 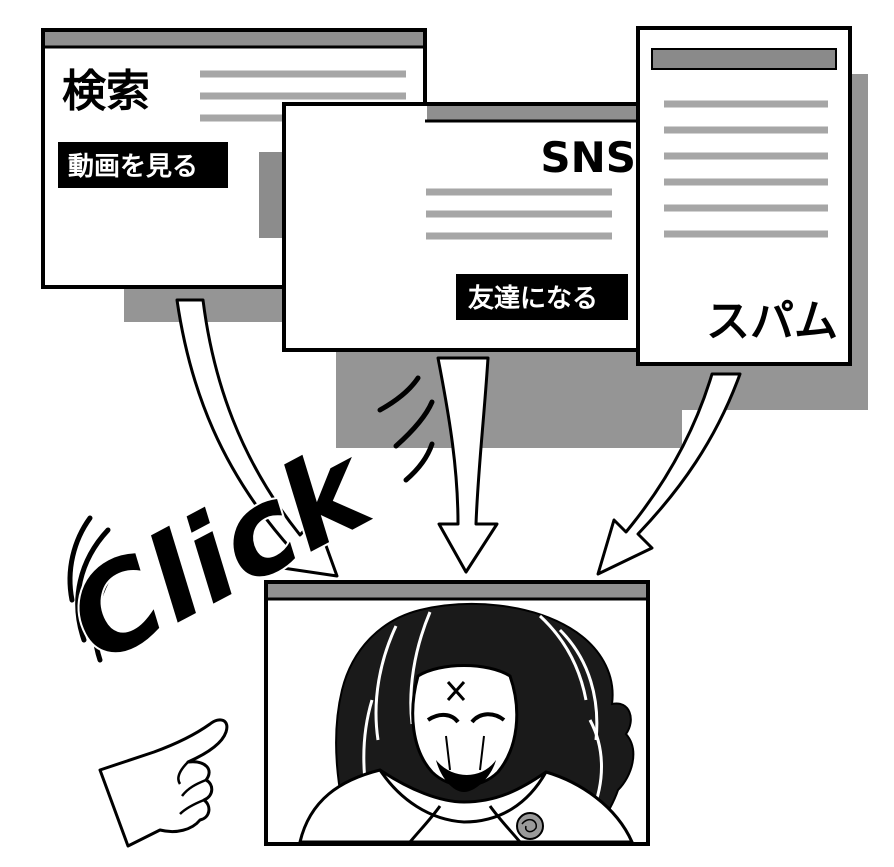 What do you see at coordinates (744, 196) in the screenshot?
I see `spam-window: スパム` at bounding box center [744, 196].